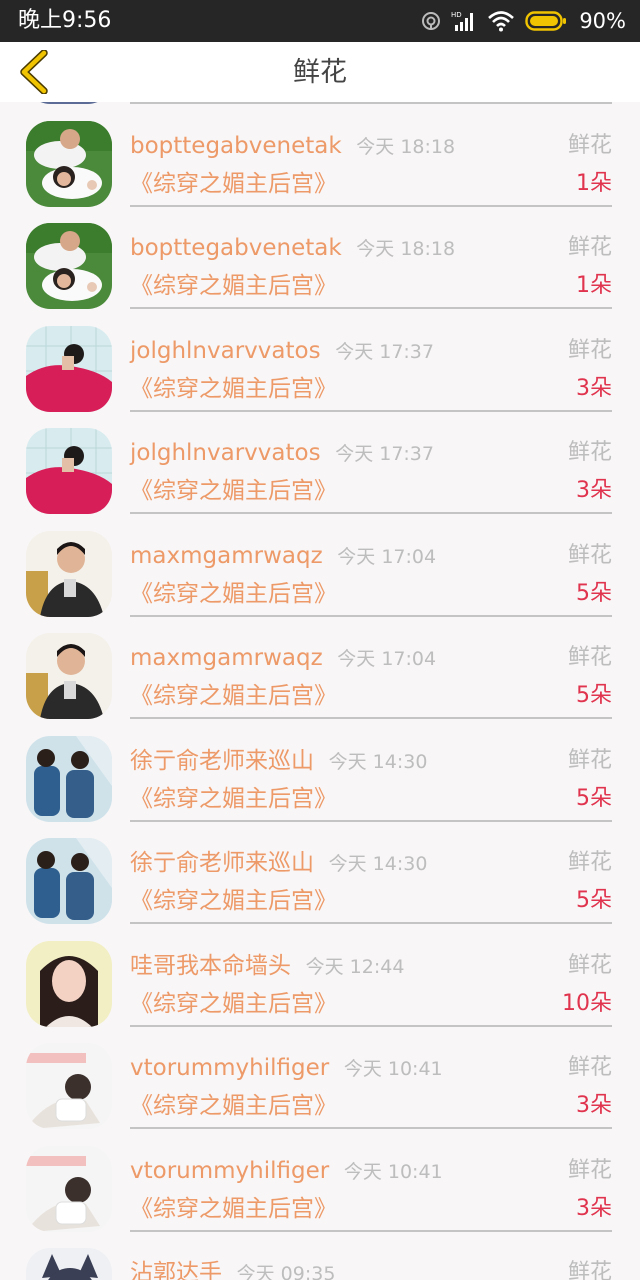 This screenshot has width=640, height=1280. I want to click on flower-count: 1朵, so click(594, 285).